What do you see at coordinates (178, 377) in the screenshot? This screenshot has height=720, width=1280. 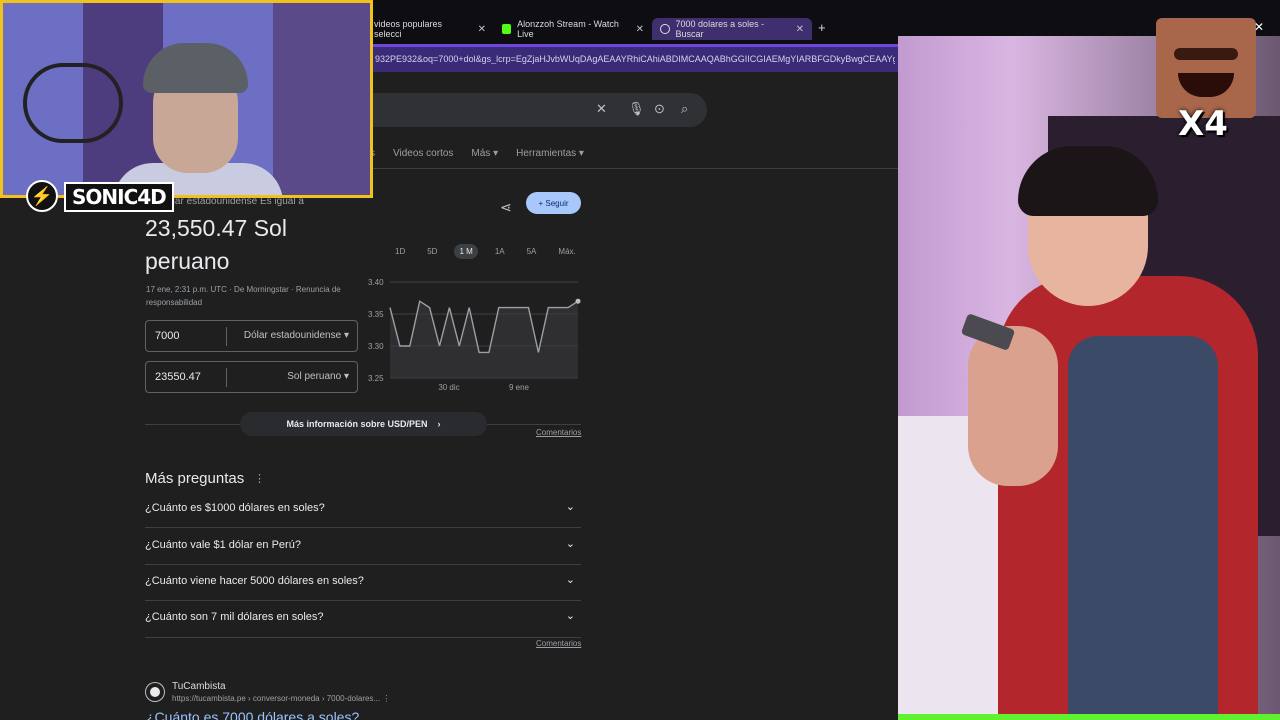 I see `to-amount: 23550.47` at bounding box center [178, 377].